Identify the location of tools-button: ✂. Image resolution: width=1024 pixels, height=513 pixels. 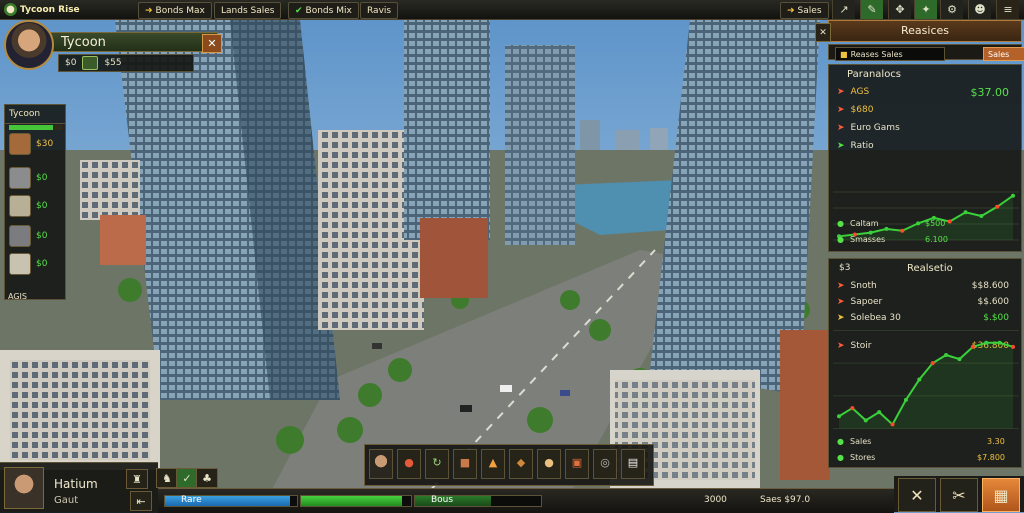
(959, 495).